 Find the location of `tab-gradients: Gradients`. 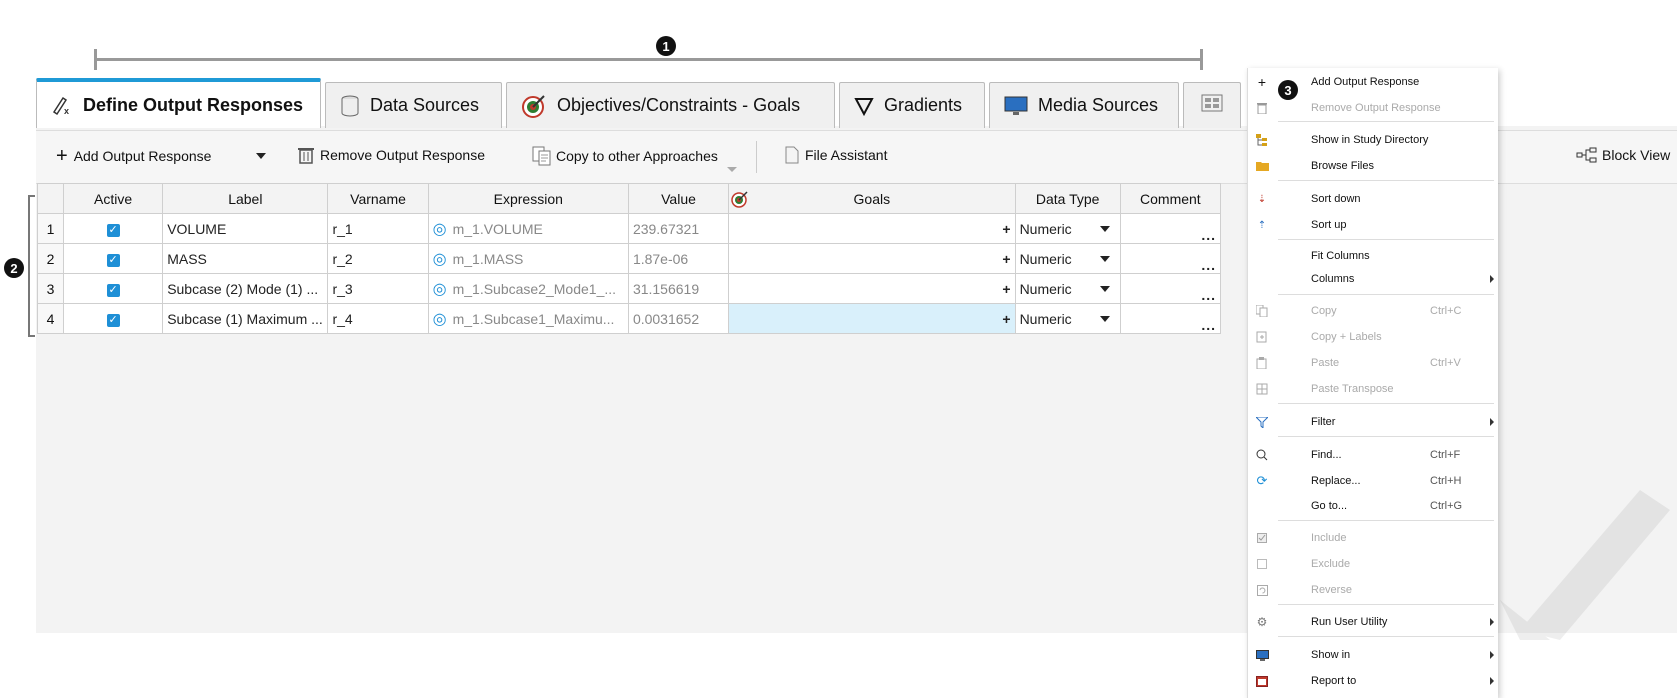

tab-gradients: Gradients is located at coordinates (912, 105).